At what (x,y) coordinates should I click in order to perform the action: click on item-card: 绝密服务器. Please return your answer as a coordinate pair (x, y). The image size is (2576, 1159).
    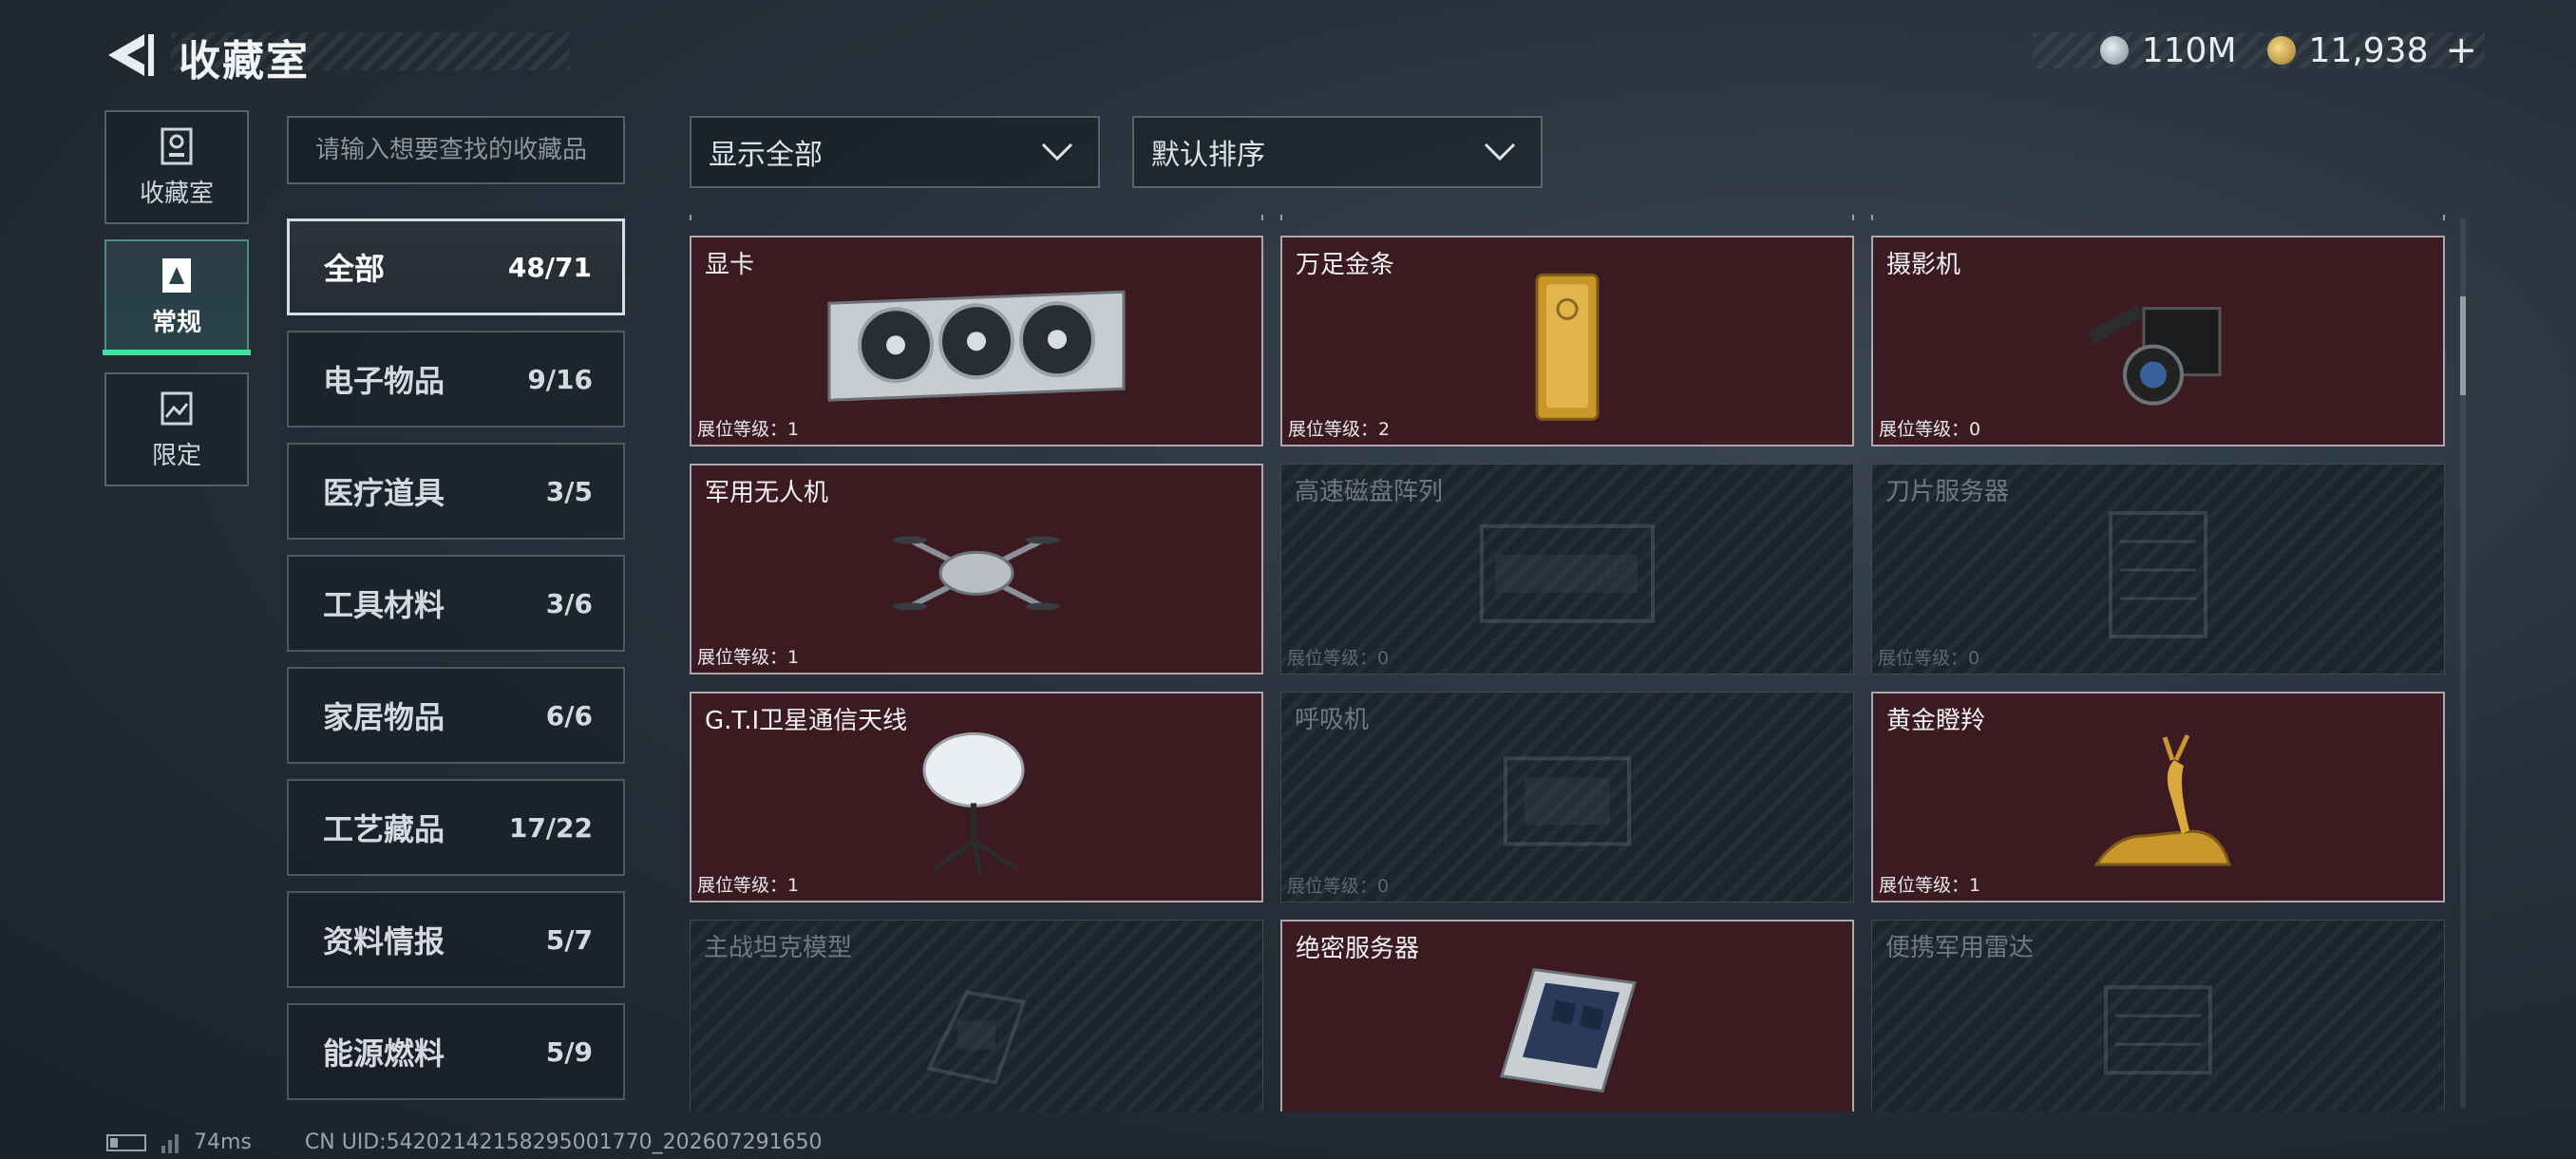
    Looking at the image, I should click on (1567, 1016).